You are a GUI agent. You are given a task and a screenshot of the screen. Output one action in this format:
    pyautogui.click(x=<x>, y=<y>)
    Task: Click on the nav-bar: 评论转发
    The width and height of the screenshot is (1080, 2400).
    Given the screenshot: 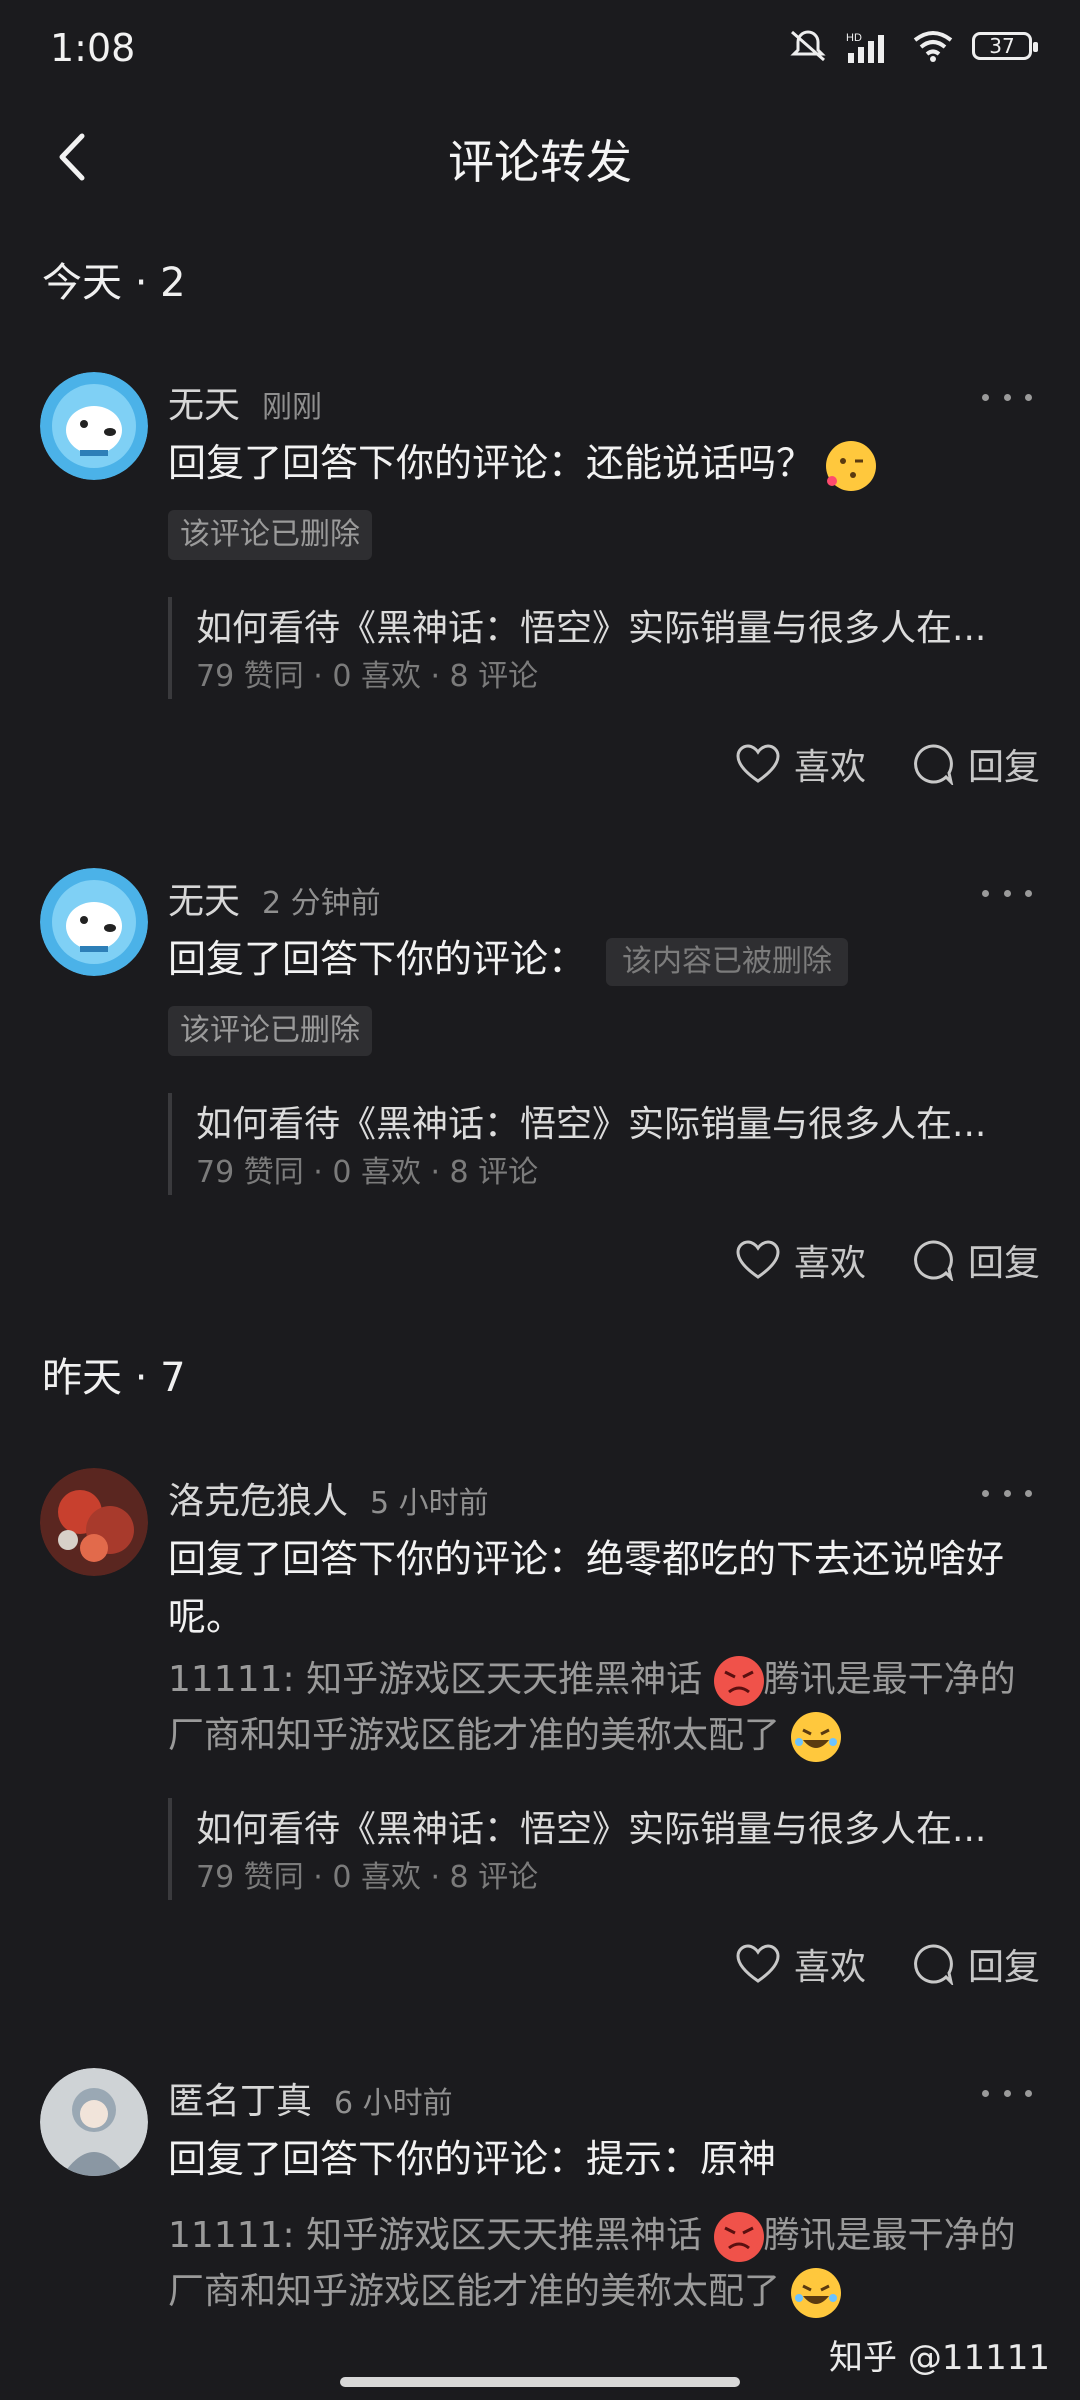 What is the action you would take?
    pyautogui.click(x=540, y=155)
    